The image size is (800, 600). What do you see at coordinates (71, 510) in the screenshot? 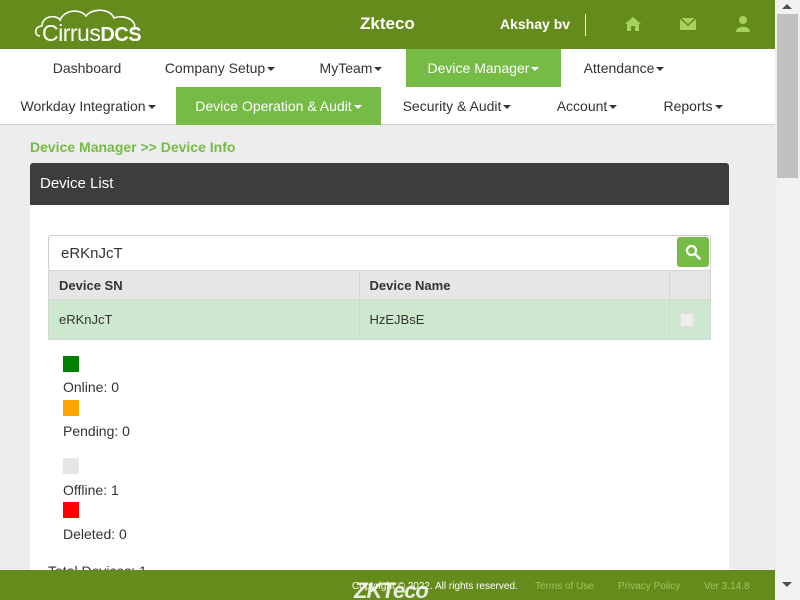
I see `deleted-status-swatch` at bounding box center [71, 510].